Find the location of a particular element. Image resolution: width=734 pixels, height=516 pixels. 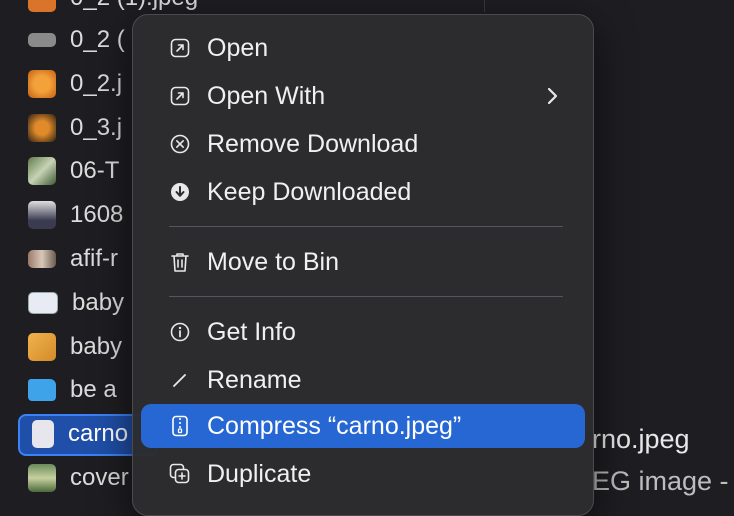

file-name: 0_2 (1).jpeg is located at coordinates (134, 6).